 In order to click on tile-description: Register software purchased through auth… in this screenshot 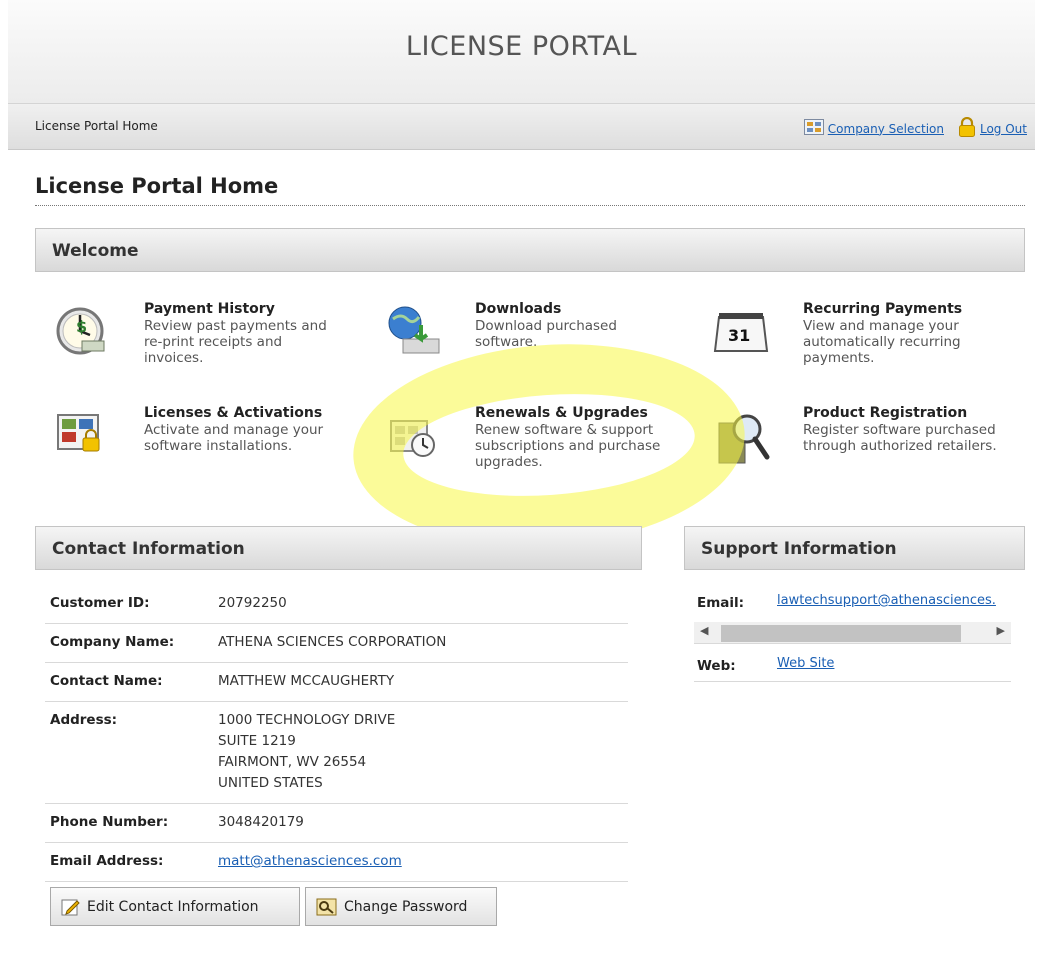, I will do `click(900, 438)`.